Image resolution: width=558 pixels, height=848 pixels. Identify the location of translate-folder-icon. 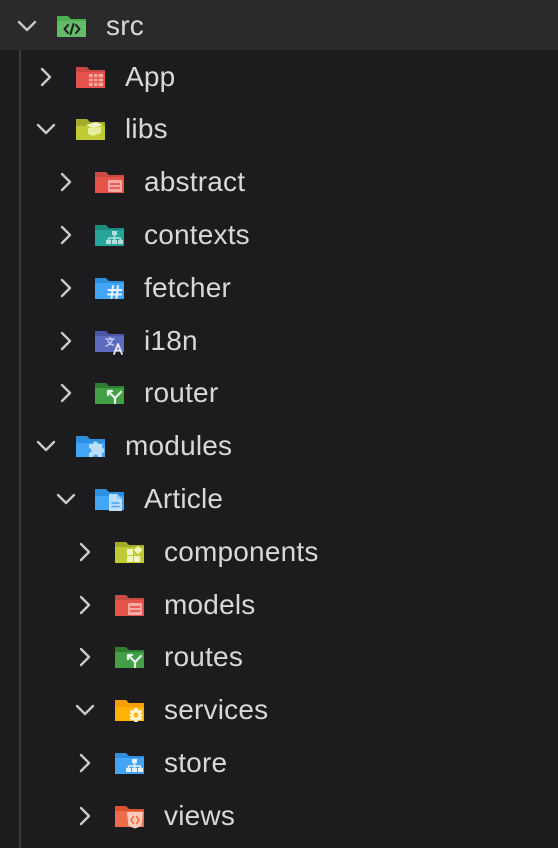
(110, 341).